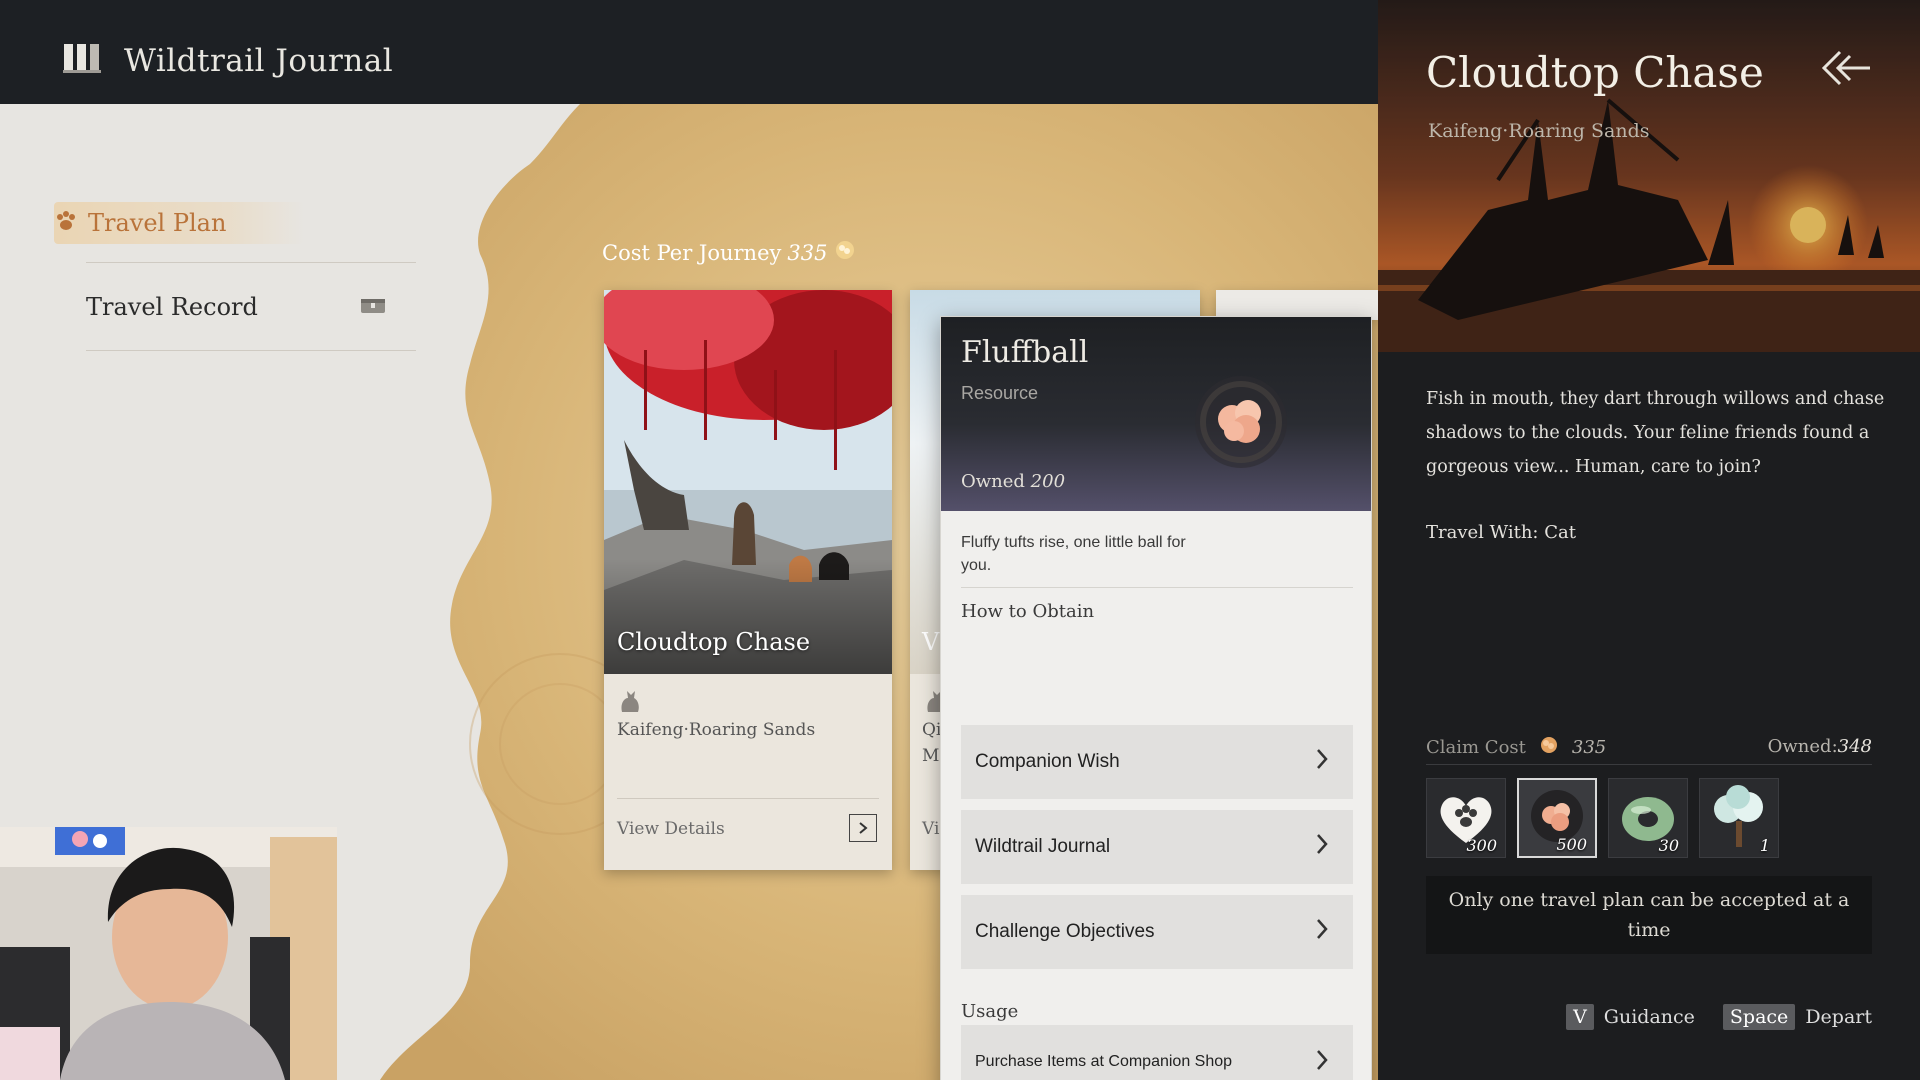  I want to click on obtain-label: Challenge Objectives, so click(1065, 931).